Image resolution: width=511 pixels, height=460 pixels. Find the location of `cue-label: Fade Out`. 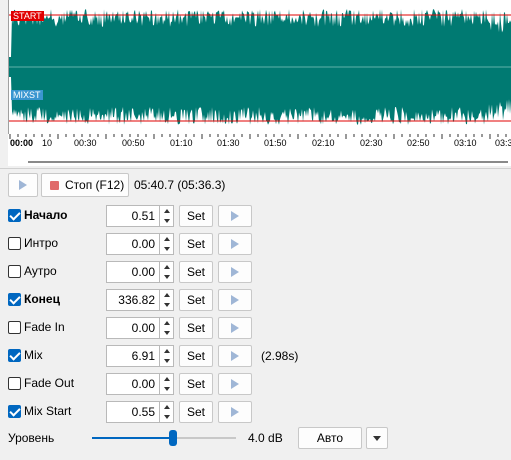

cue-label: Fade Out is located at coordinates (49, 383).